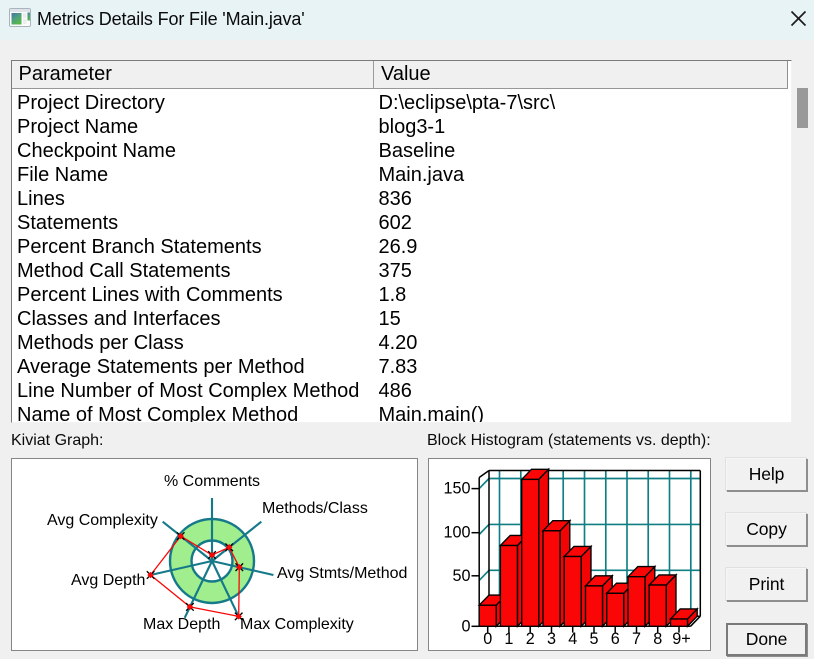 This screenshot has width=814, height=659. What do you see at coordinates (508, 639) in the screenshot?
I see `svg-text: 1` at bounding box center [508, 639].